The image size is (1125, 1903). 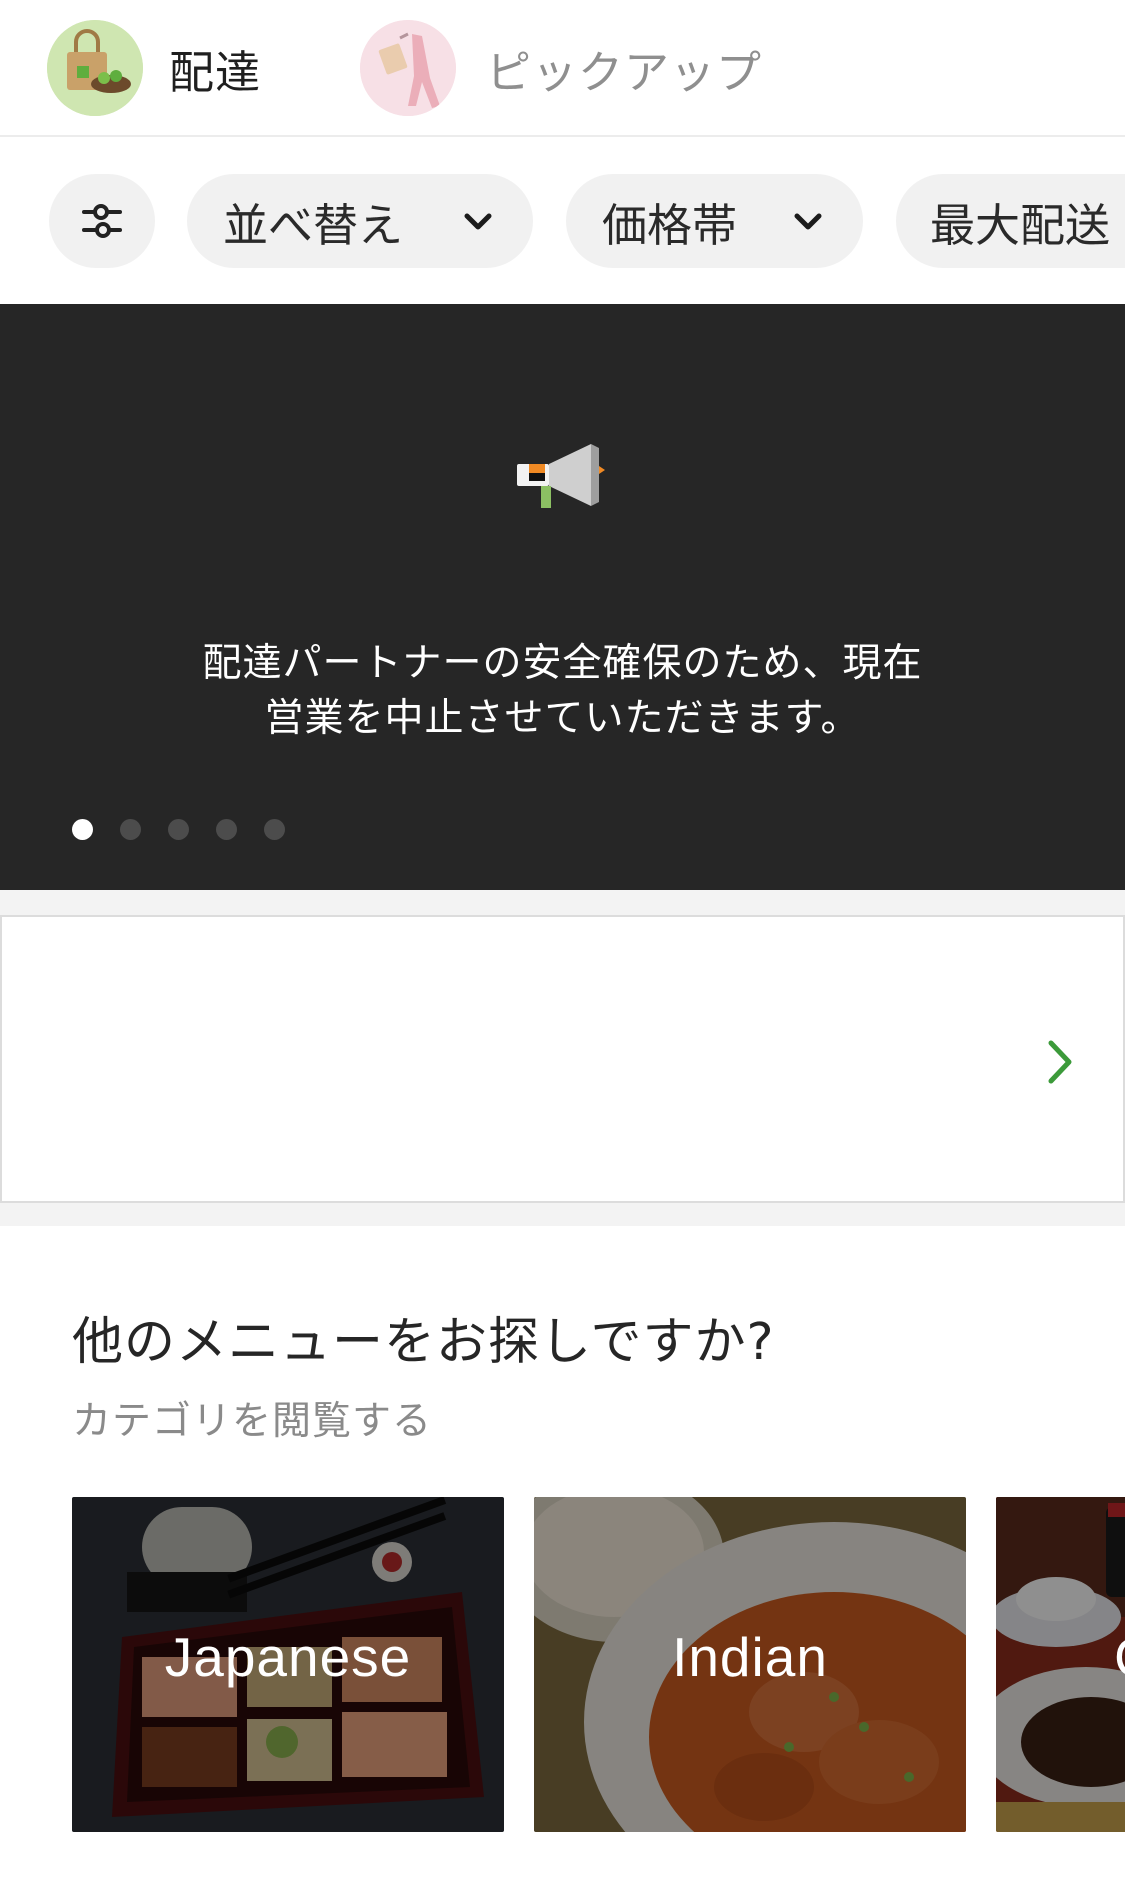 I want to click on tab-pickup-label: ピックアップ, so click(x=624, y=72).